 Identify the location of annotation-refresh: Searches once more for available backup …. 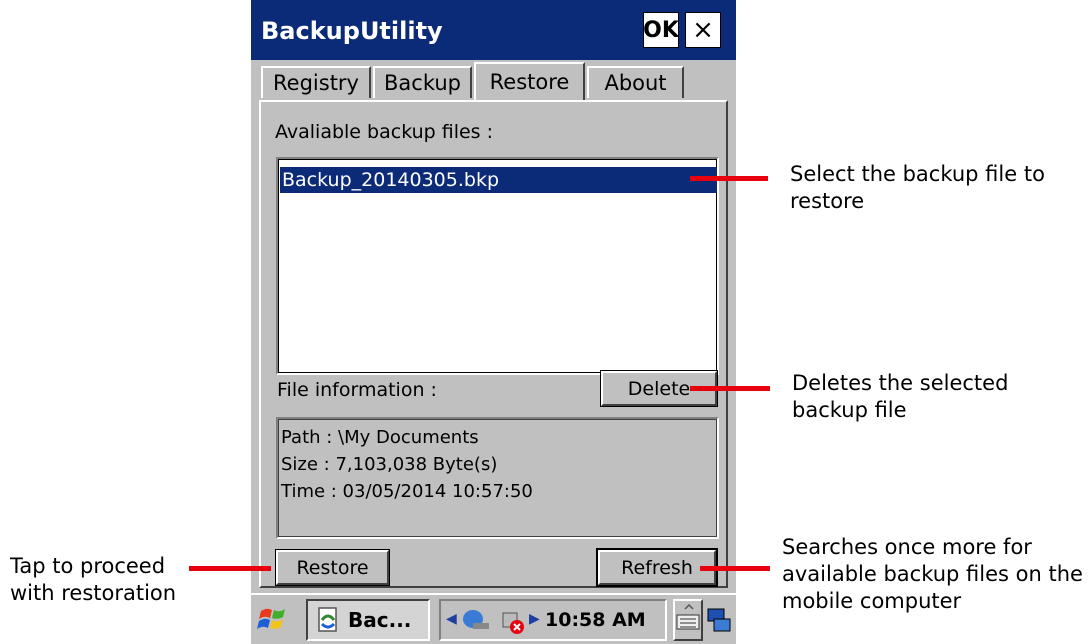
(932, 574).